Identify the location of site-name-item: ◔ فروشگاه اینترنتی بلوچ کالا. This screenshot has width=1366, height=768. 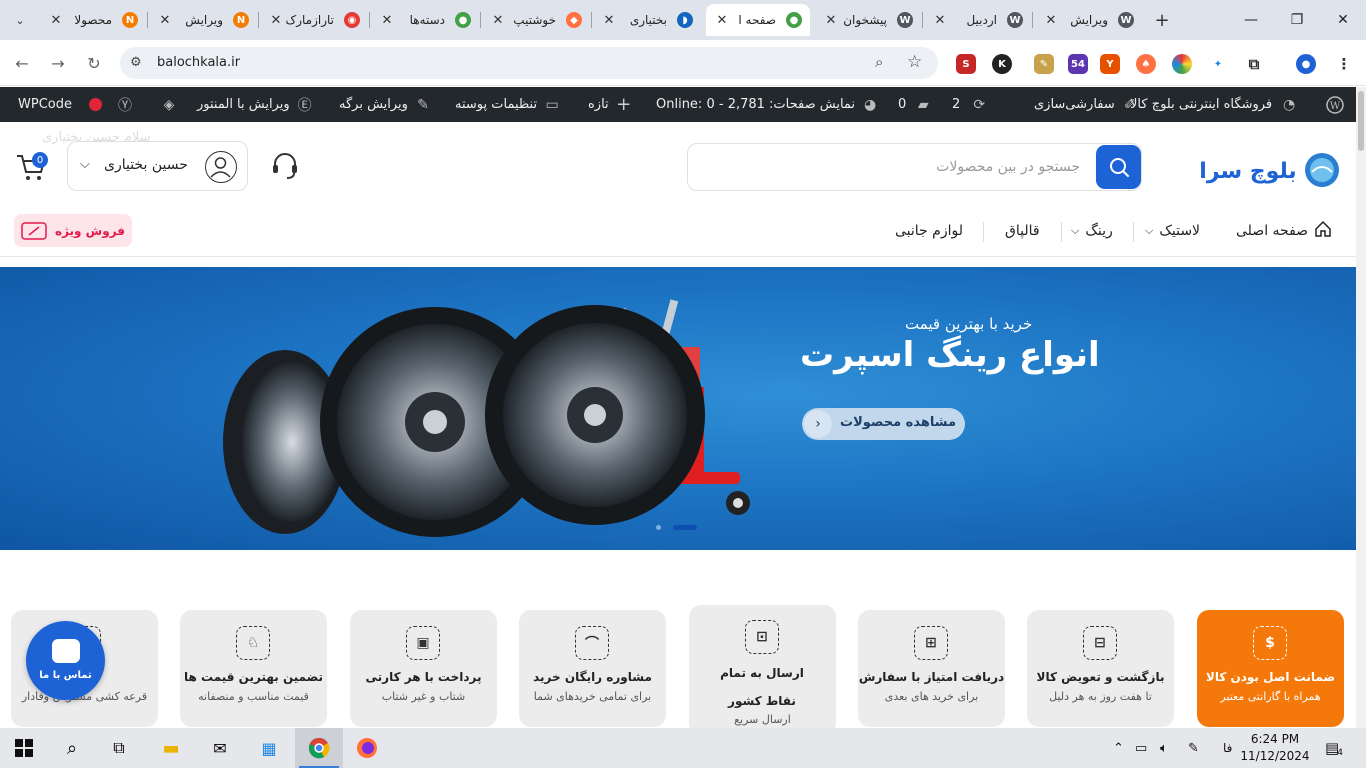
(1214, 104).